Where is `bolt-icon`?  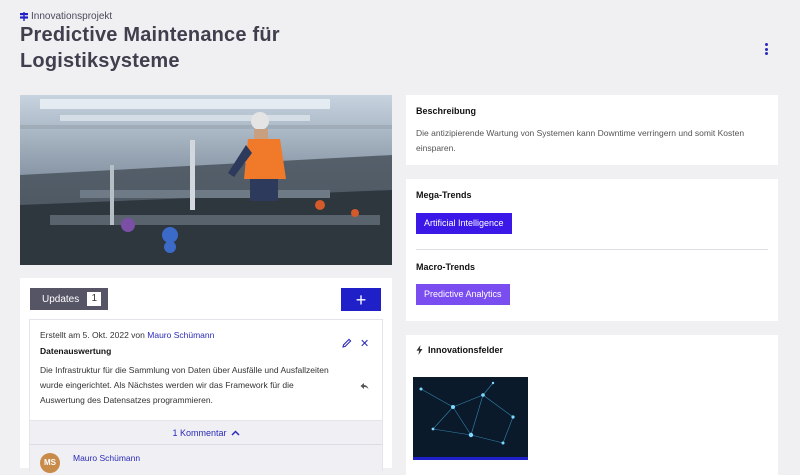
bolt-icon is located at coordinates (419, 350).